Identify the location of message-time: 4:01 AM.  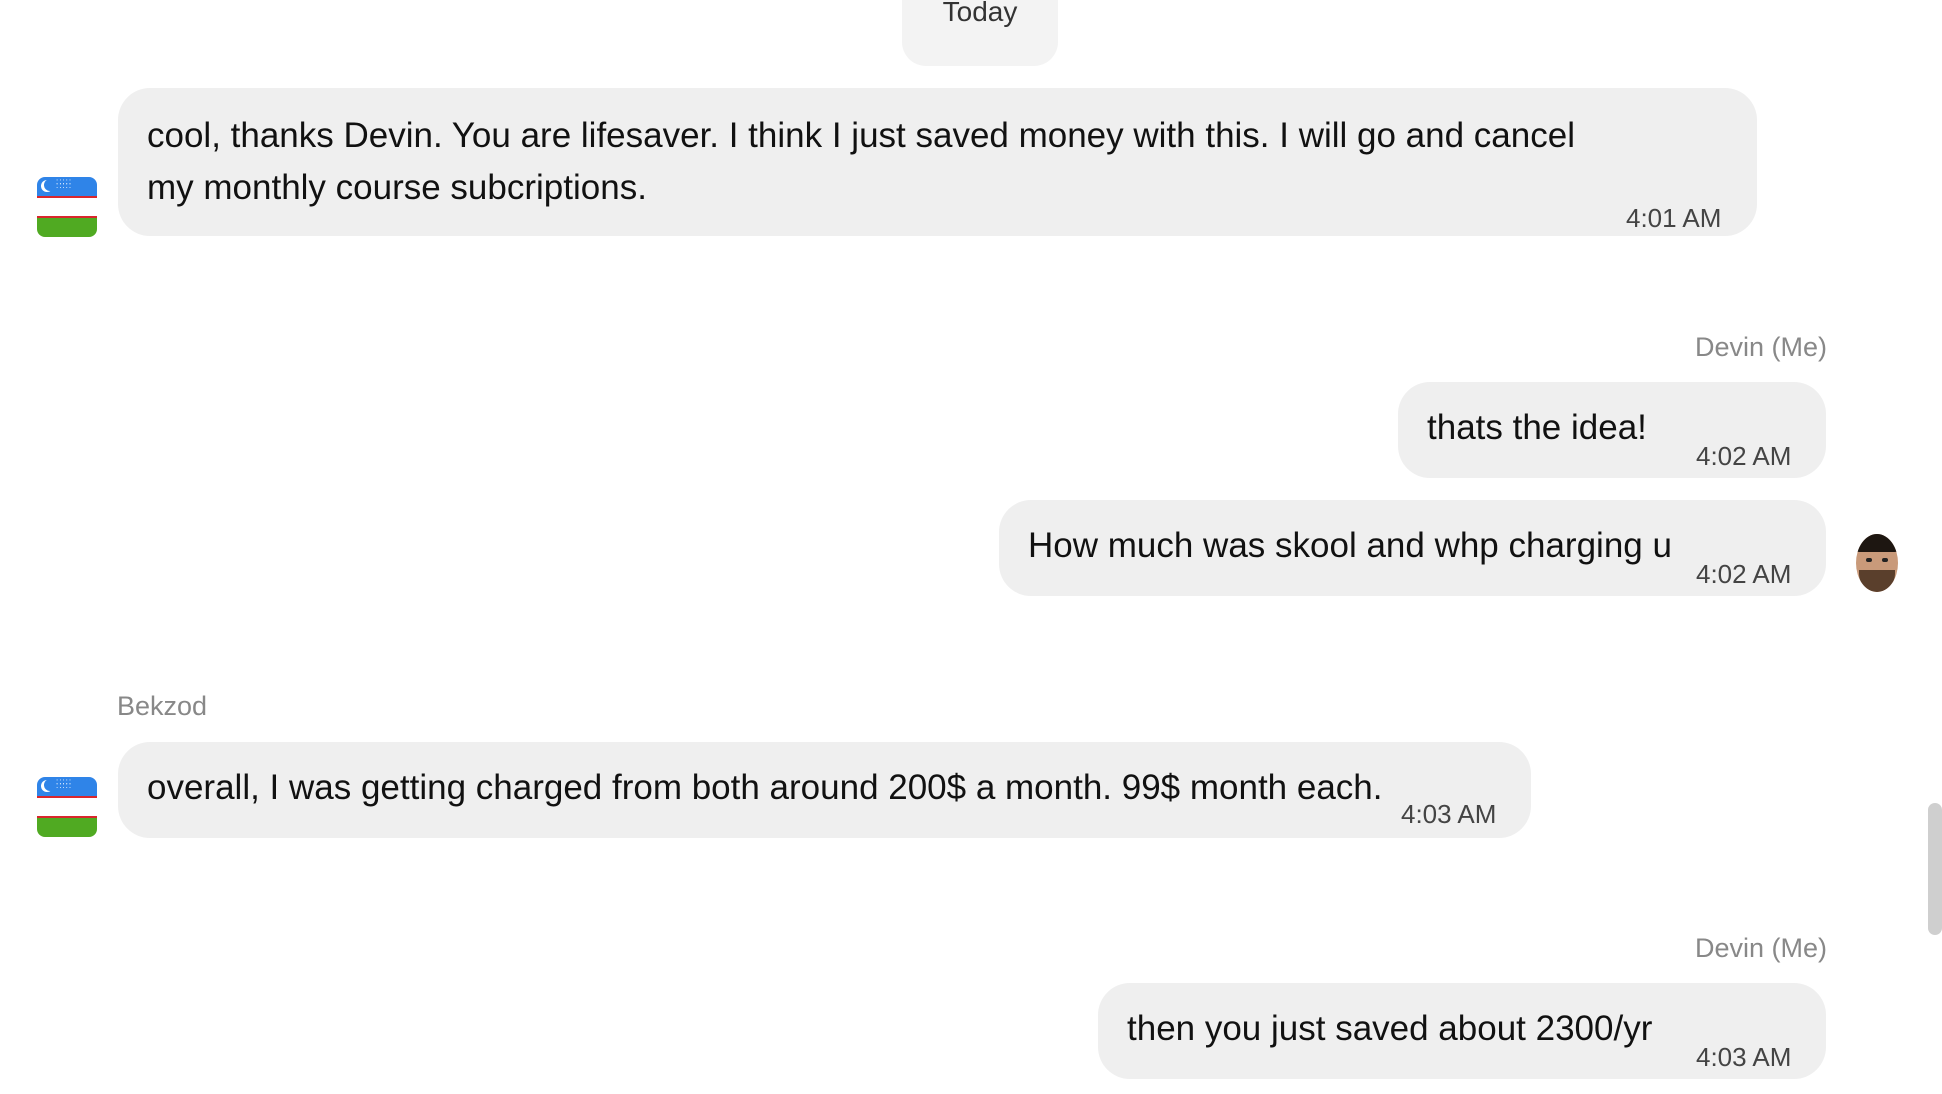
(1674, 218).